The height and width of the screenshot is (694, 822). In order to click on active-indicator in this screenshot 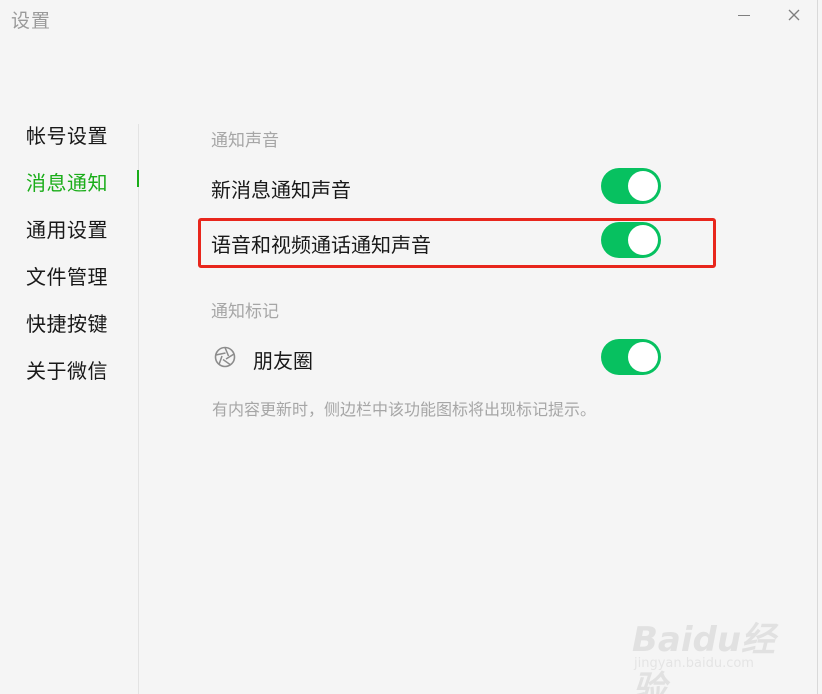, I will do `click(138, 178)`.